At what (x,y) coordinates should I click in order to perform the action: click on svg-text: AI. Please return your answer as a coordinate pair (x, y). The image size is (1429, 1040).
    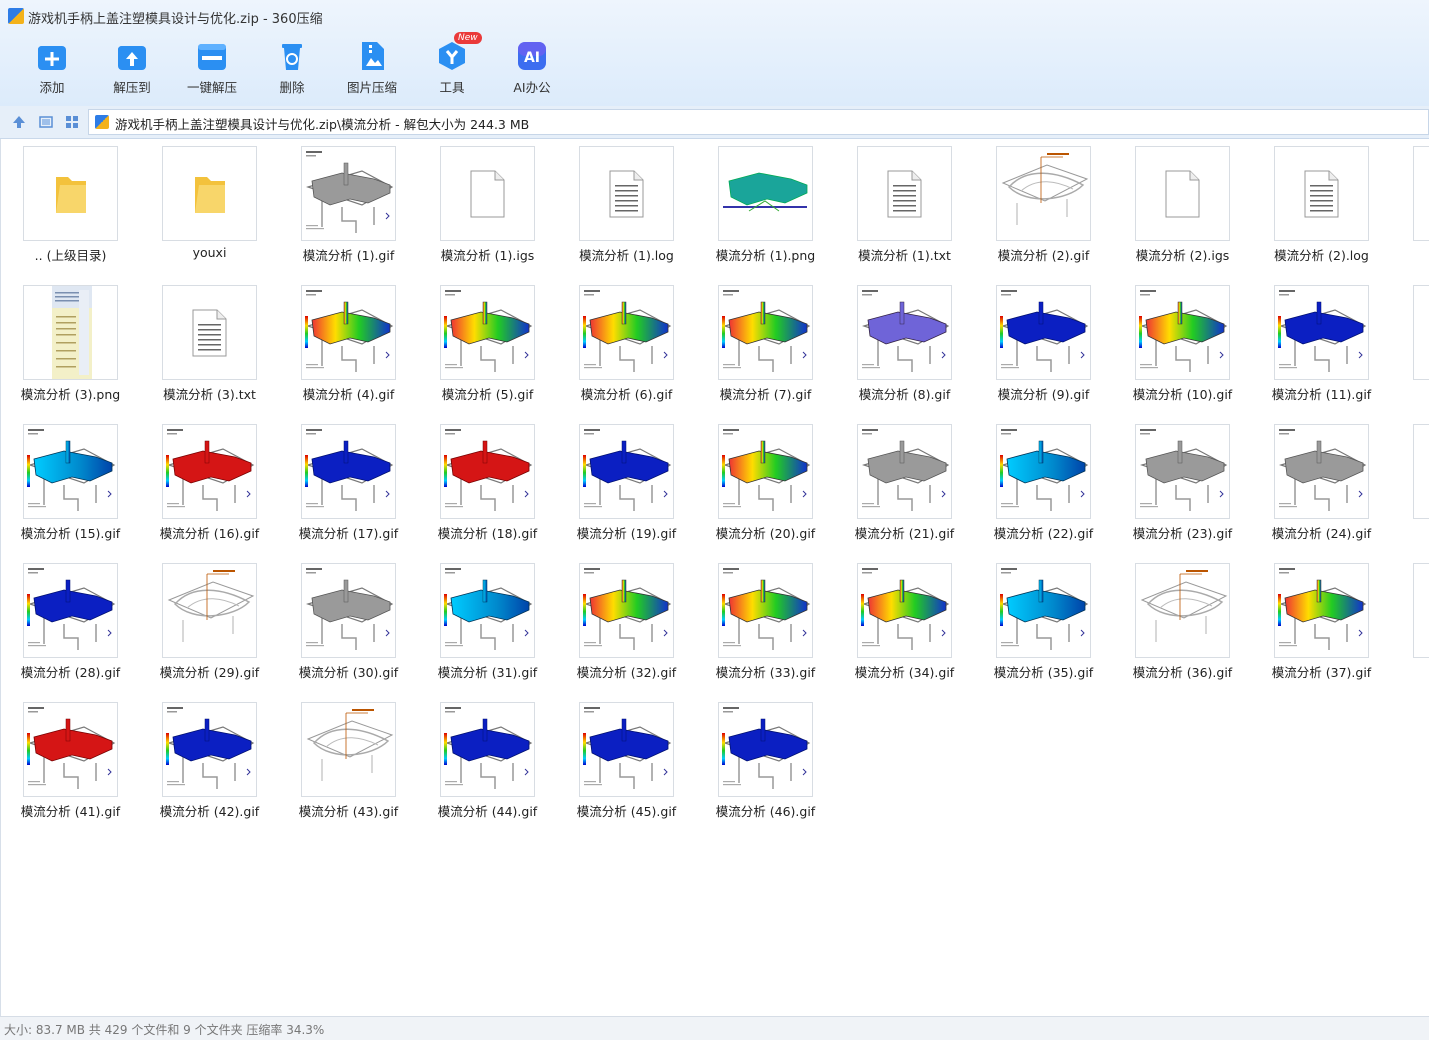
    Looking at the image, I should click on (532, 58).